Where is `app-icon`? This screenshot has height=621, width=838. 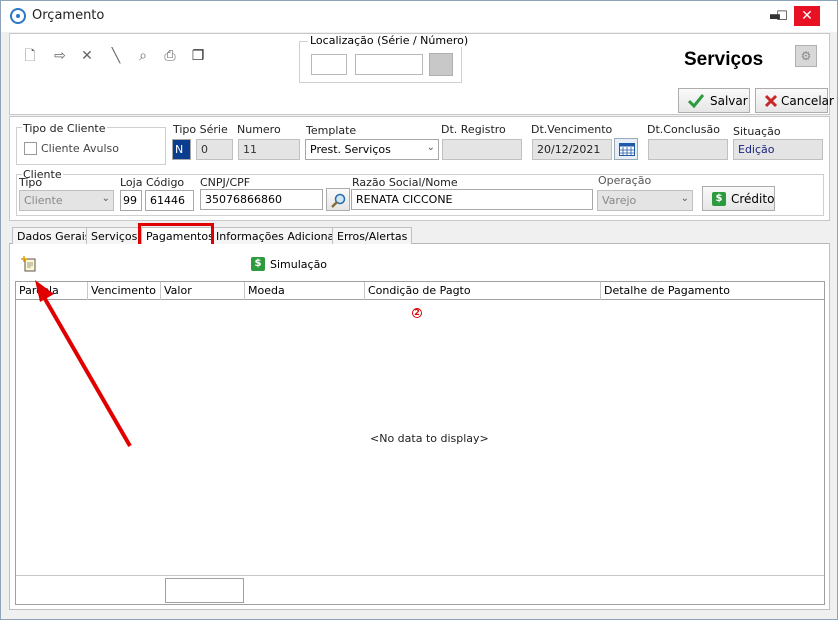
app-icon is located at coordinates (18, 16).